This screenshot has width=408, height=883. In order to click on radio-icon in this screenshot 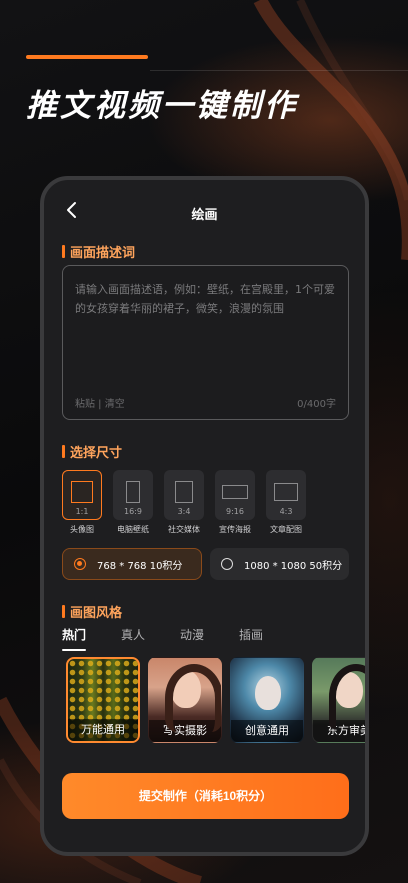, I will do `click(227, 564)`.